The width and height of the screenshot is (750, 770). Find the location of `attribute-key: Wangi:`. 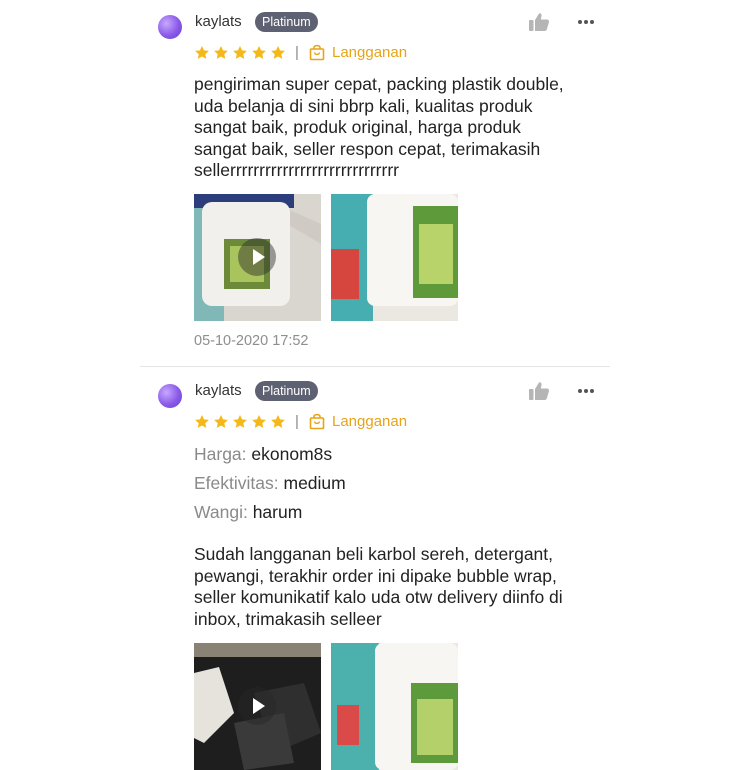

attribute-key: Wangi: is located at coordinates (221, 512).